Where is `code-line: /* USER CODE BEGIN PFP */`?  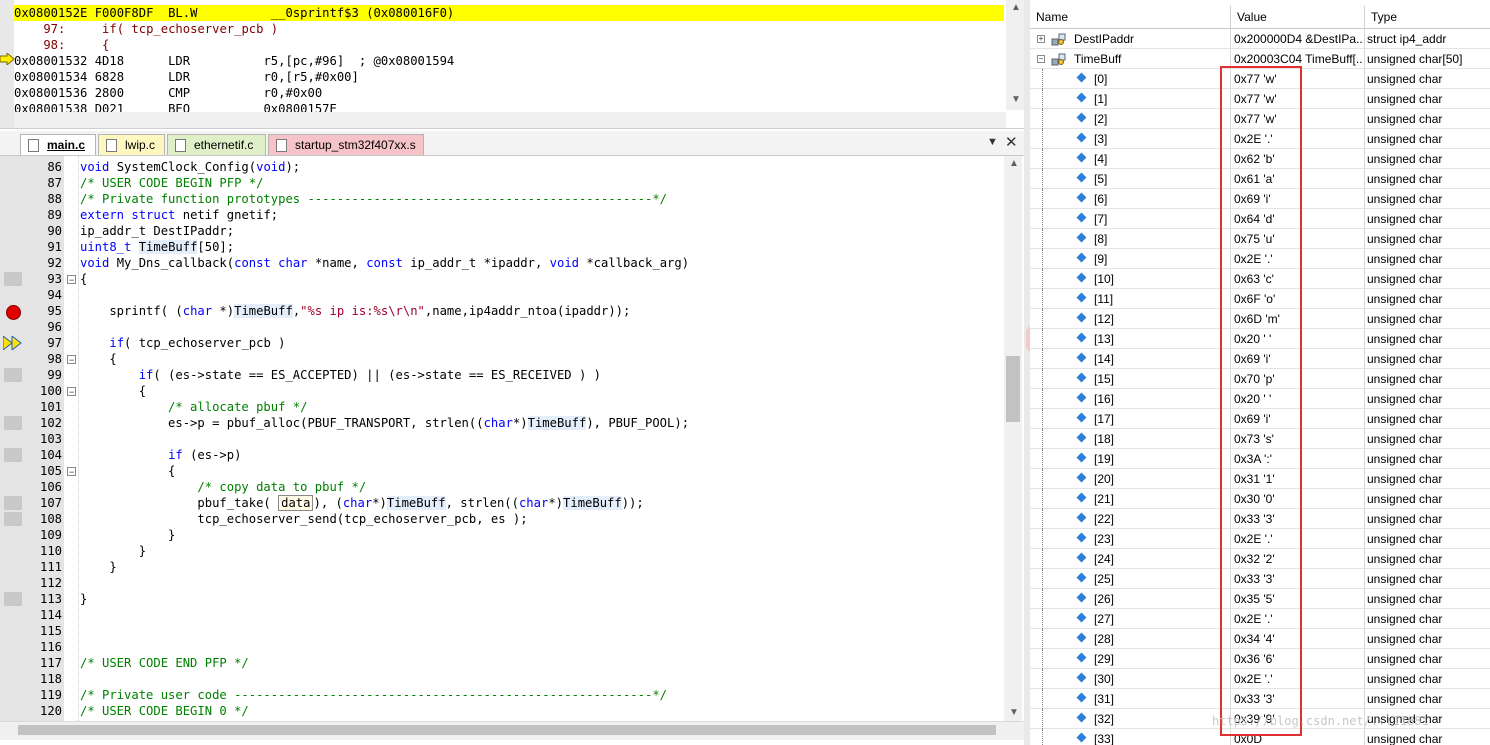 code-line: /* USER CODE BEGIN PFP */ is located at coordinates (171, 183).